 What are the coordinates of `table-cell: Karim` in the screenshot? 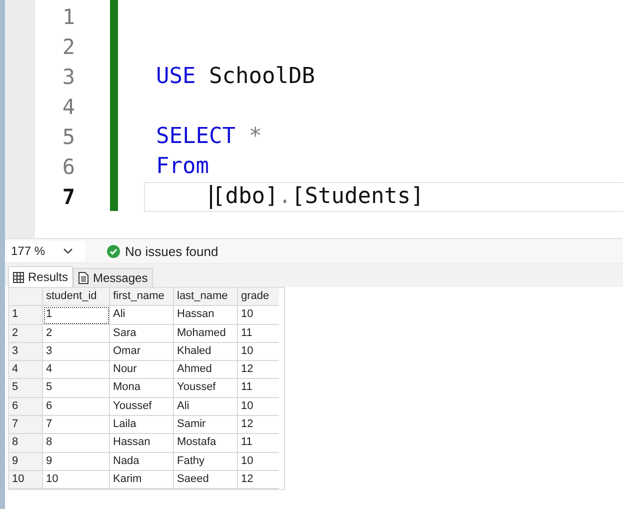 It's located at (142, 480).